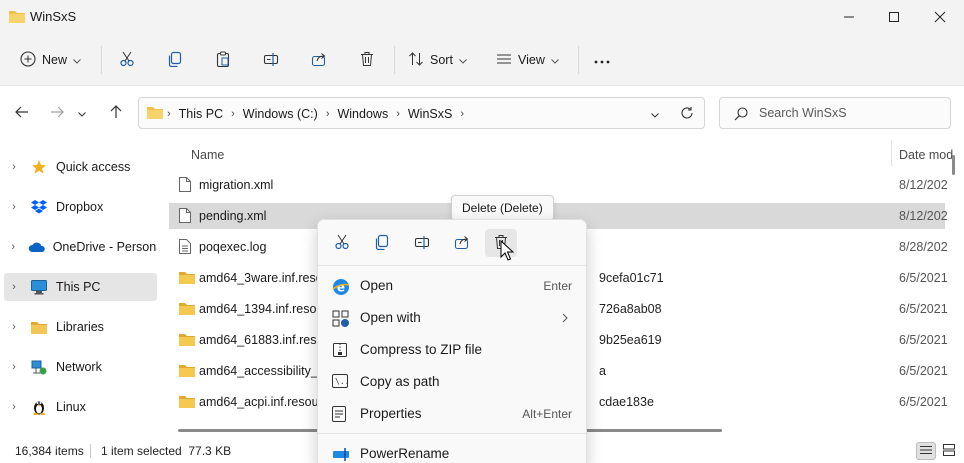 The height and width of the screenshot is (463, 964). I want to click on search-box: Search WinSxS, so click(835, 113).